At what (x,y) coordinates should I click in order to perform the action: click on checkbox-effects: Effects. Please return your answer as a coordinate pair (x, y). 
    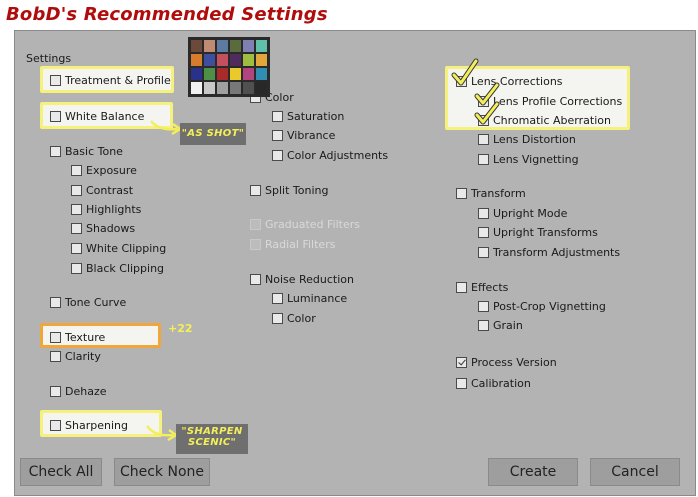
    Looking at the image, I should click on (482, 287).